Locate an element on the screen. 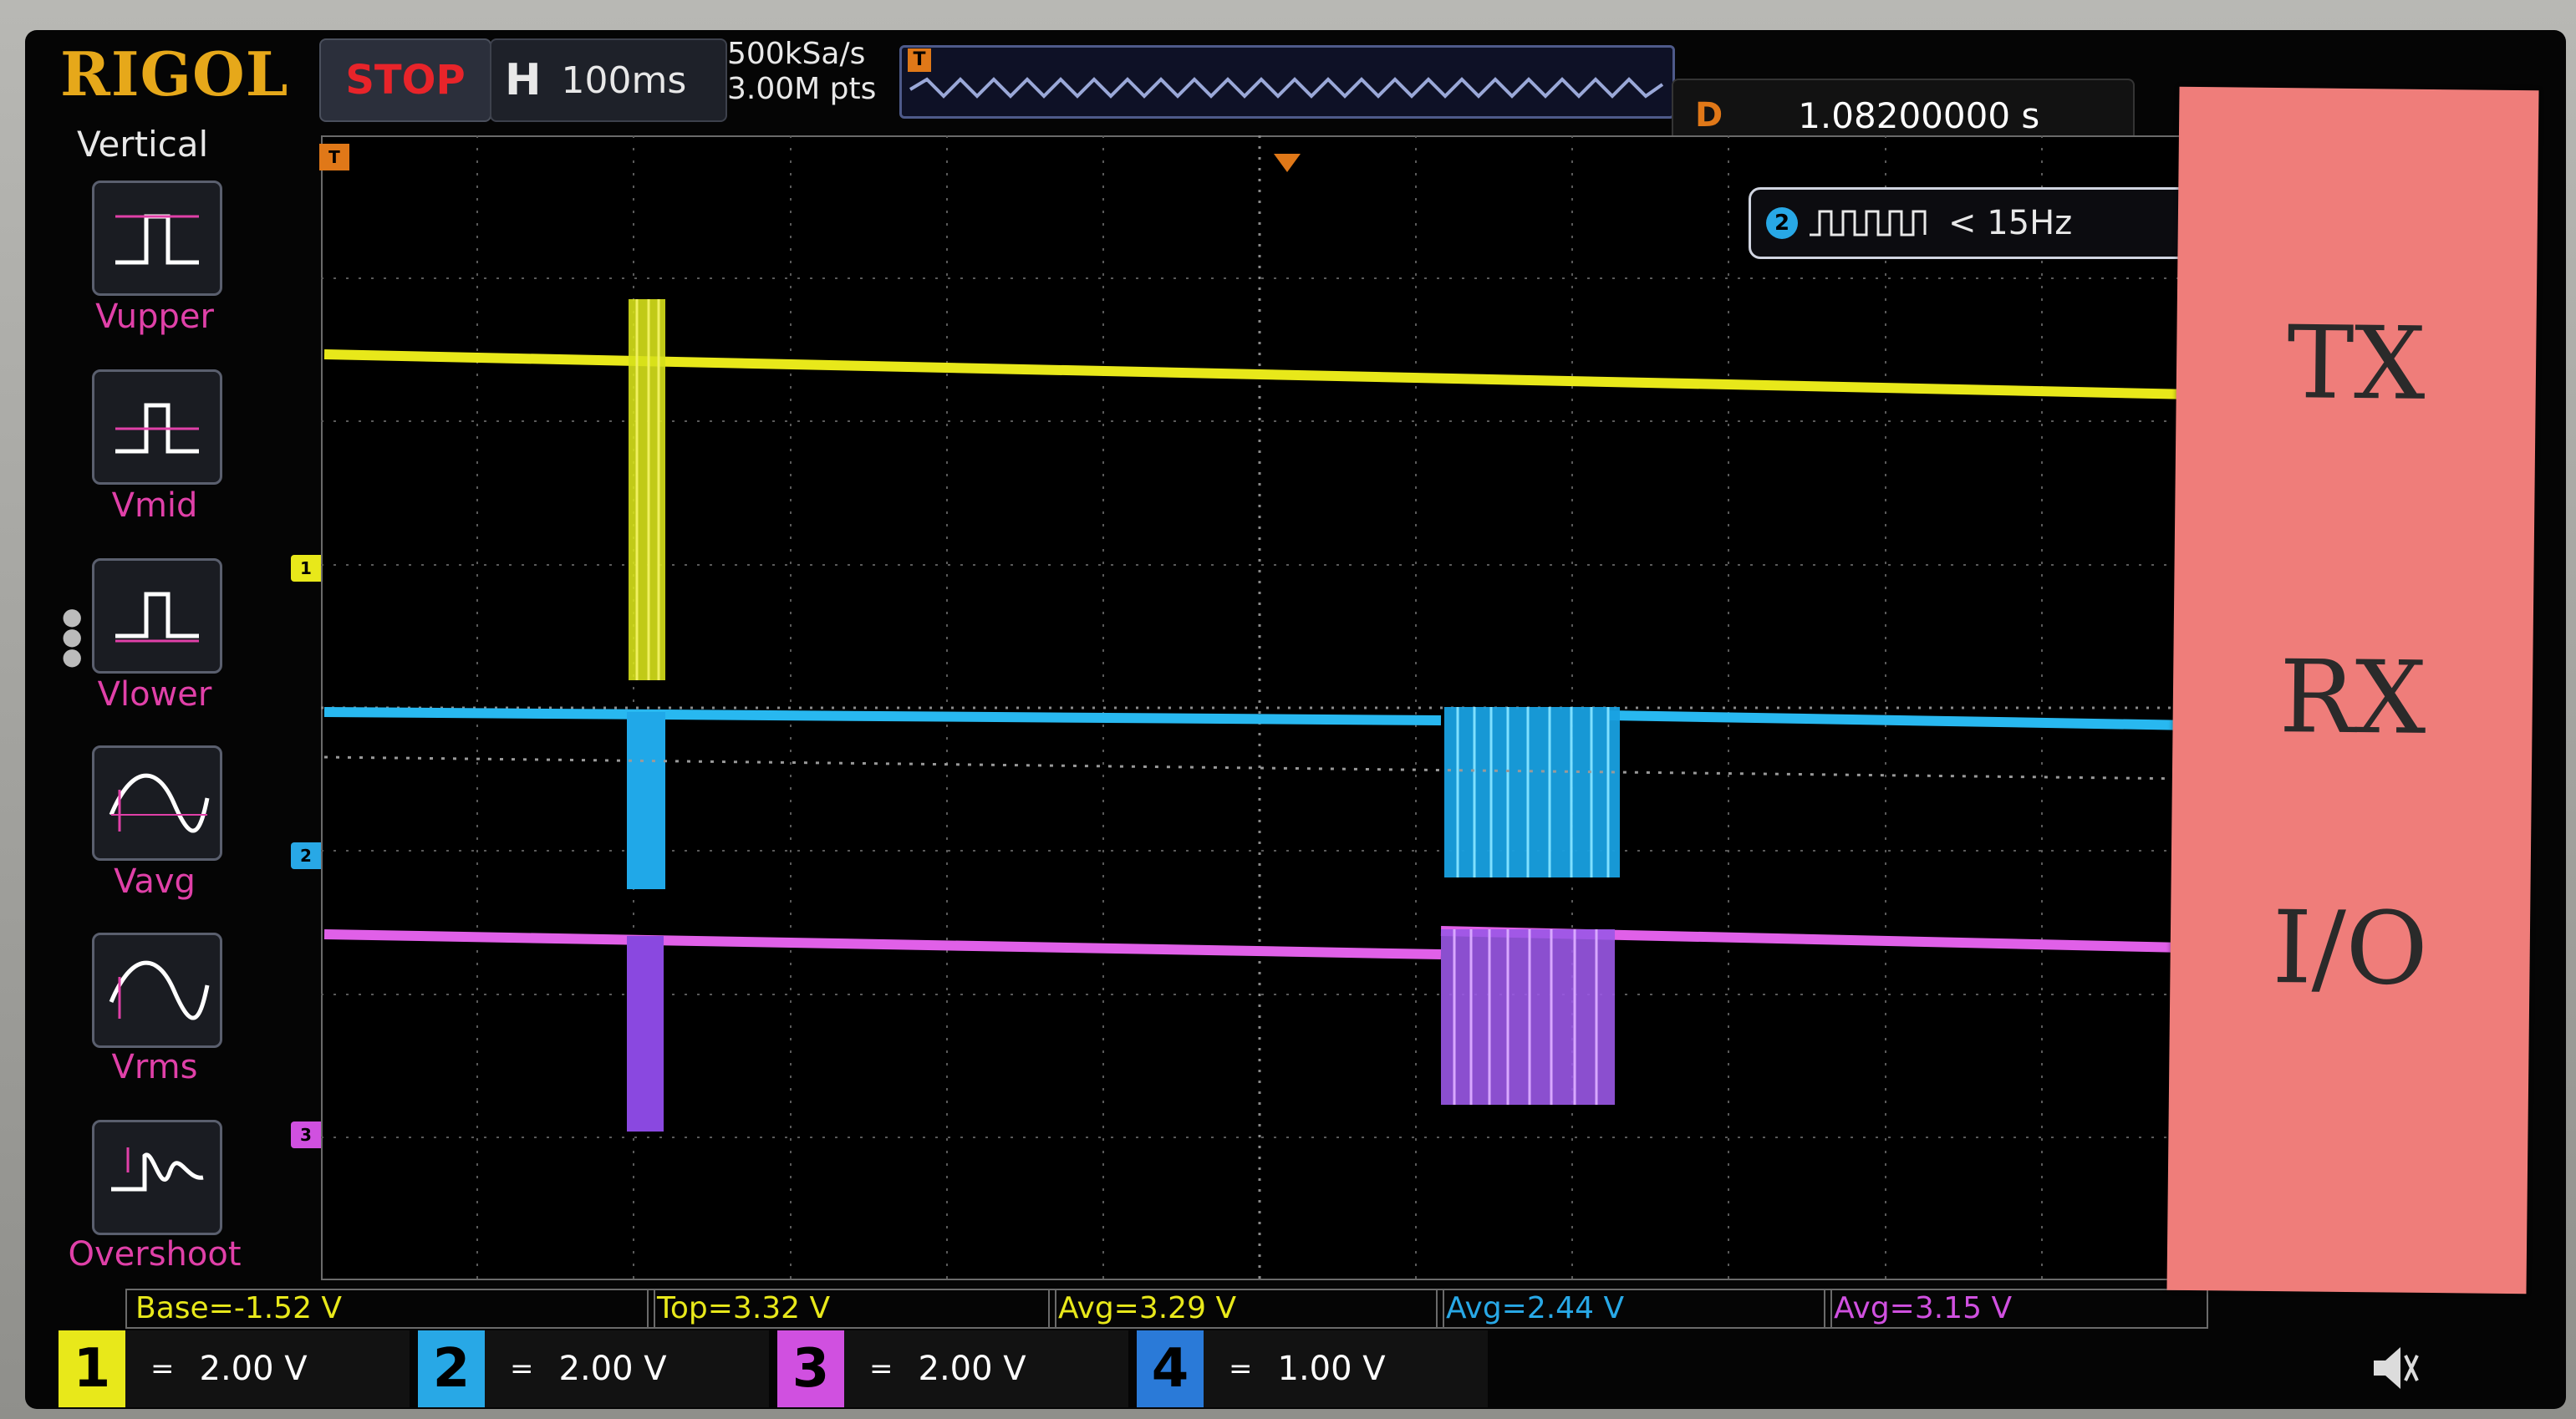  sticky-note-label: TX RX I/O is located at coordinates (2352, 690).